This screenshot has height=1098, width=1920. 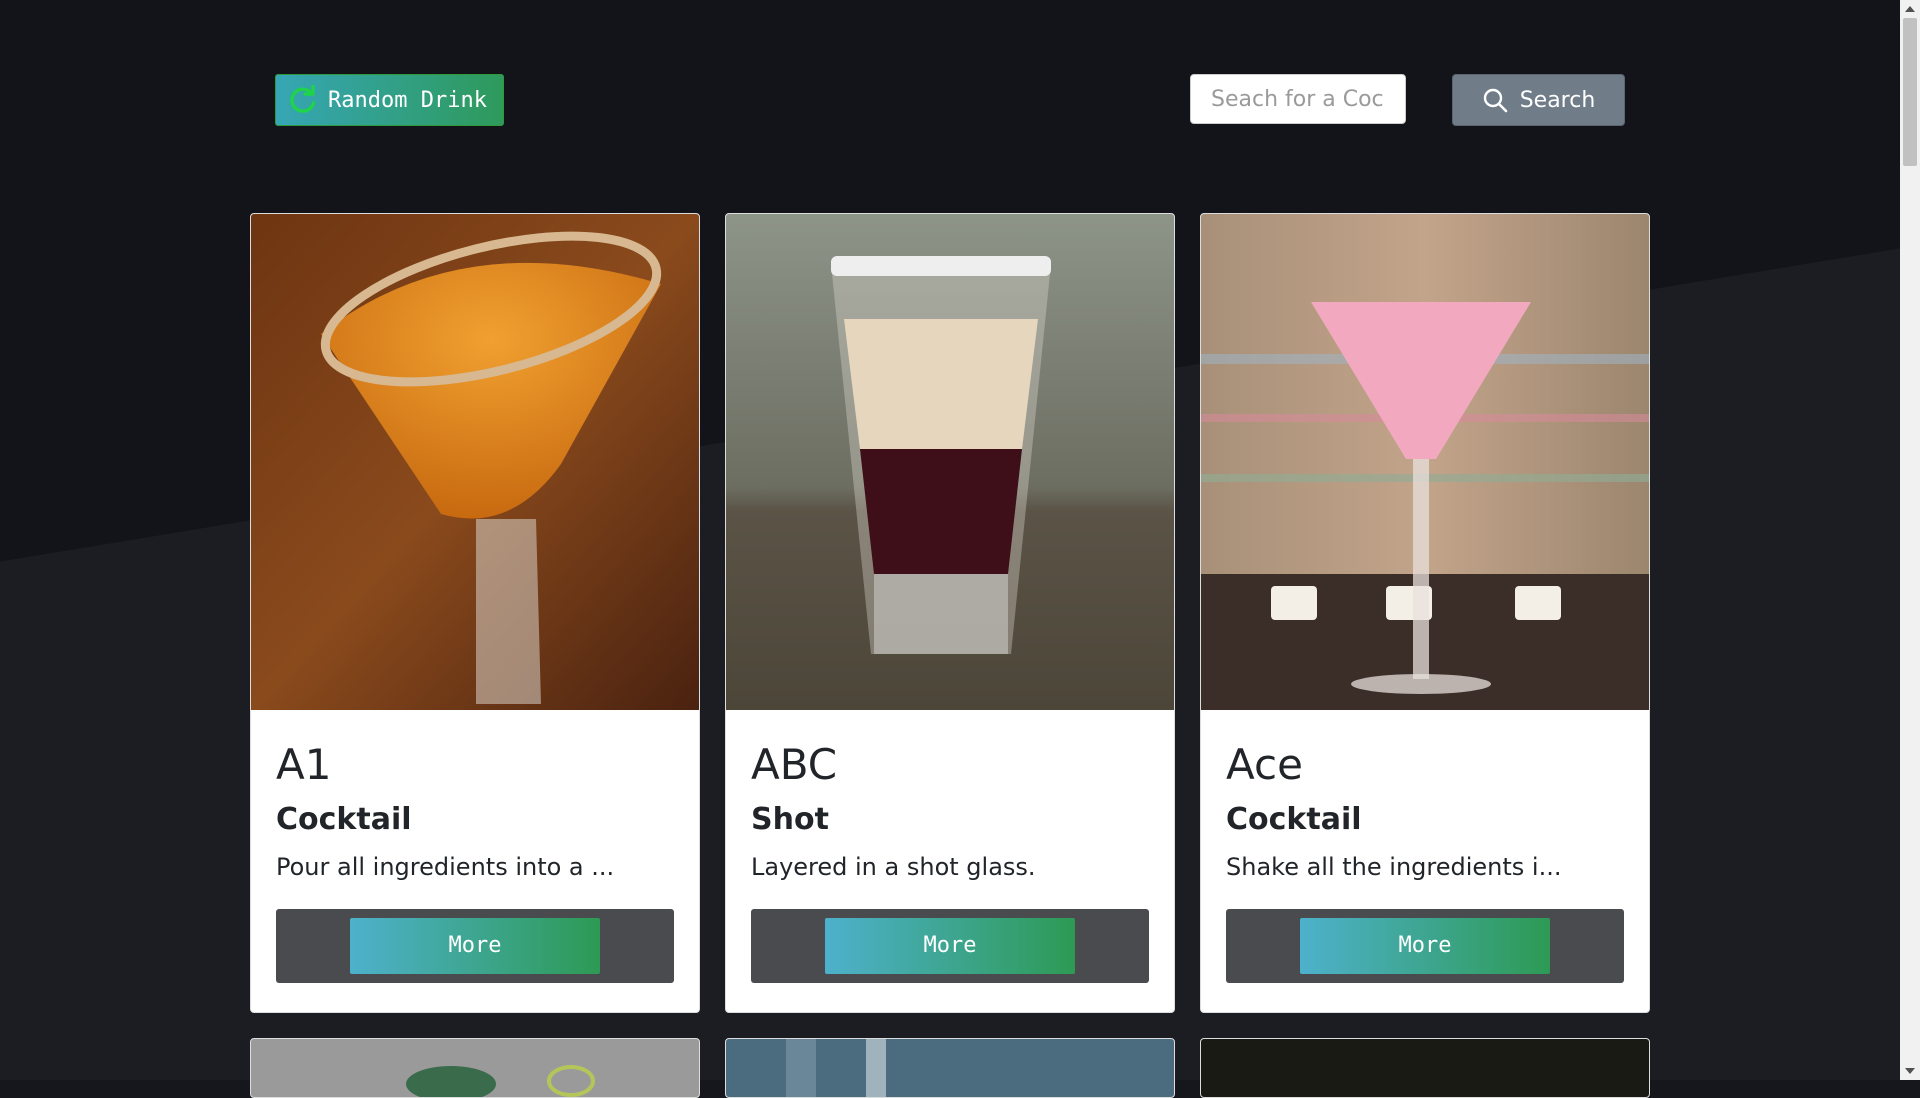 I want to click on scroll-down-icon, so click(x=1910, y=1071).